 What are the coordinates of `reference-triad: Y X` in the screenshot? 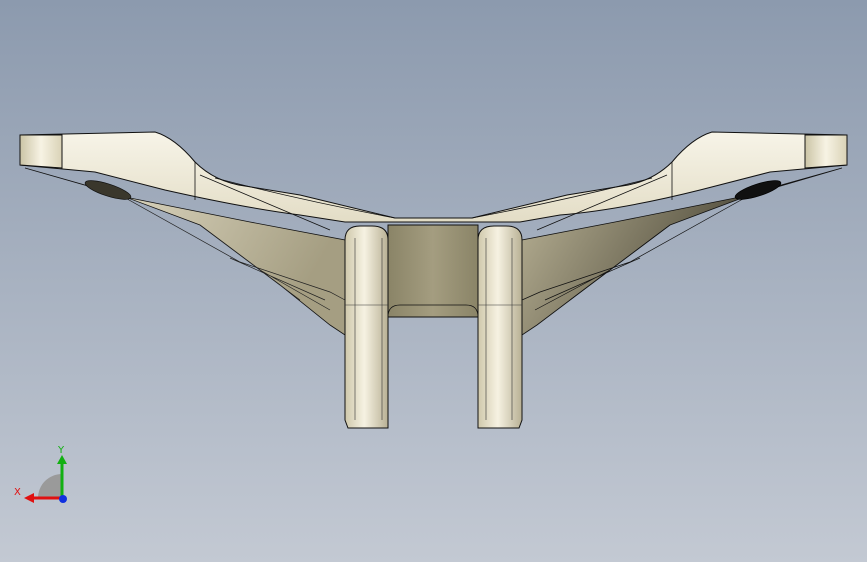 It's located at (40, 474).